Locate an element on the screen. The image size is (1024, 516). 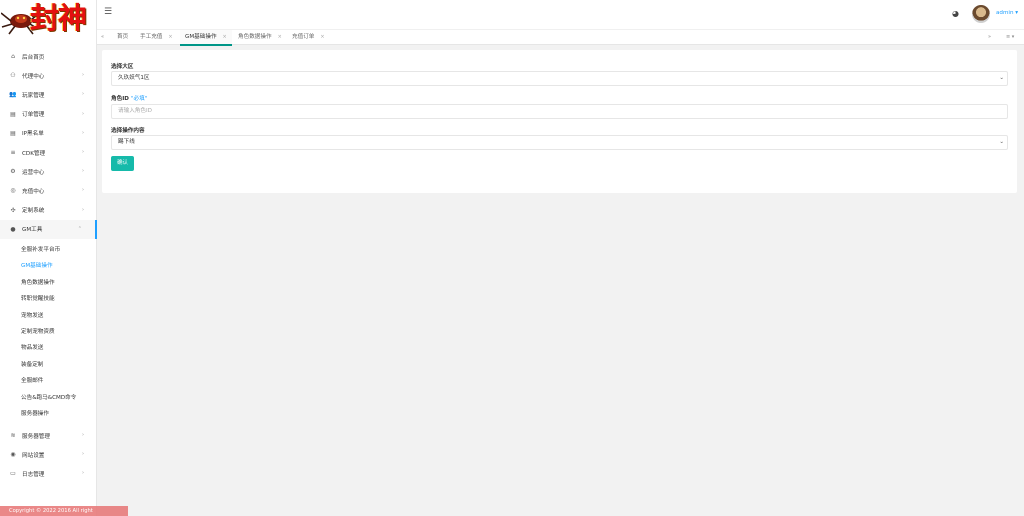
menu-toggle-icon: ☰ is located at coordinates (108, 12).